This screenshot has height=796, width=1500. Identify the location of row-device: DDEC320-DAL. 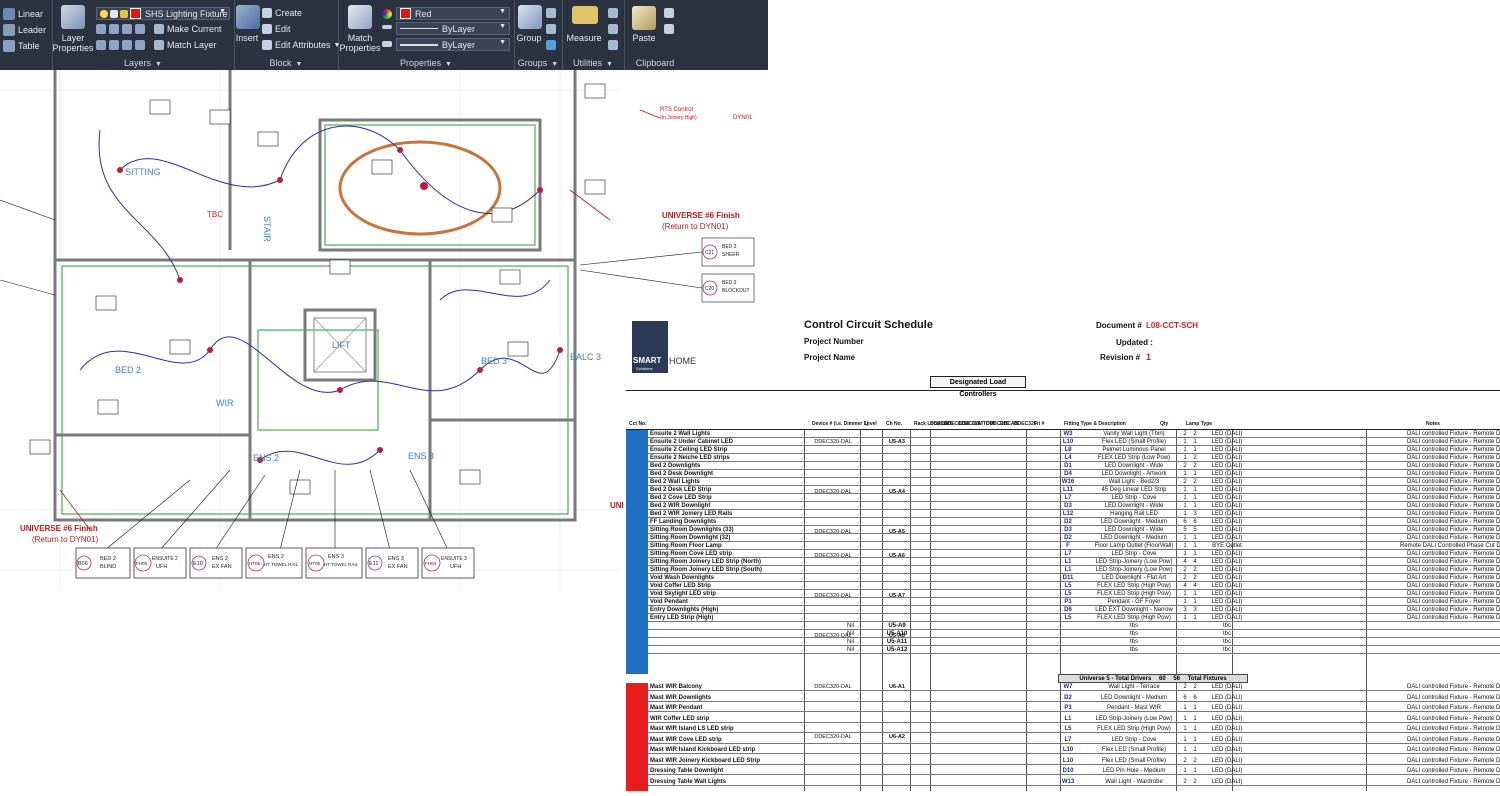
(833, 596).